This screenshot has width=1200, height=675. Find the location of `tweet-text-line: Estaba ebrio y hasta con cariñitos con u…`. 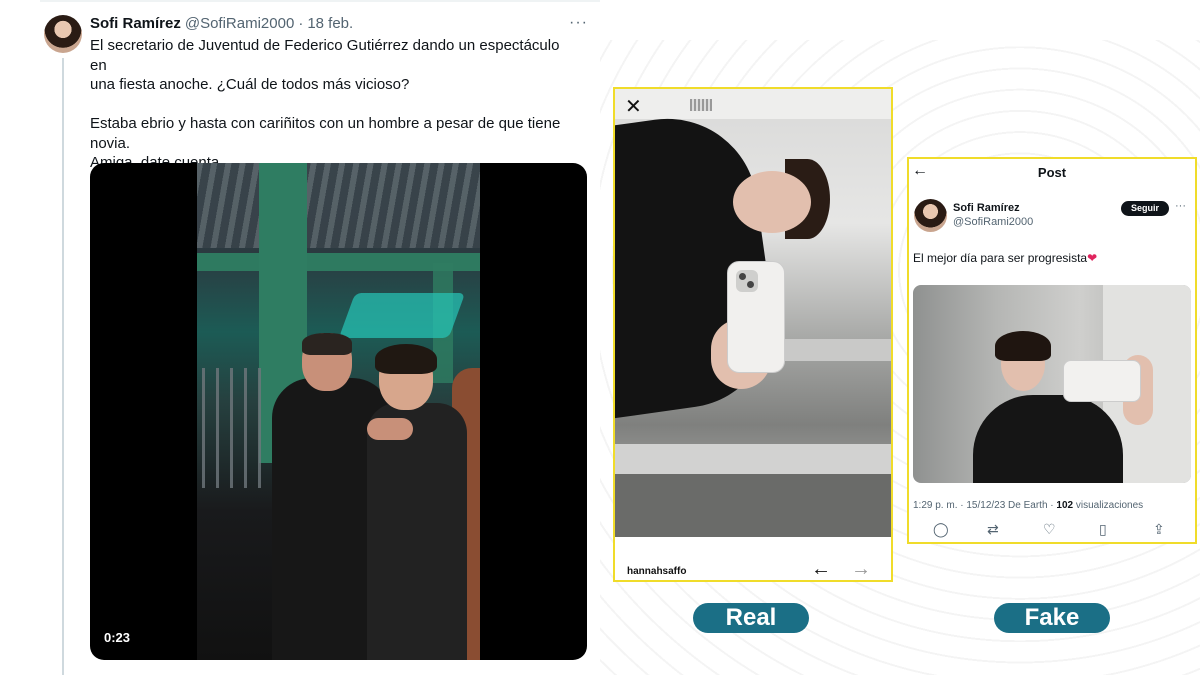

tweet-text-line: Estaba ebrio y hasta con cariñitos con u… is located at coordinates (325, 123).